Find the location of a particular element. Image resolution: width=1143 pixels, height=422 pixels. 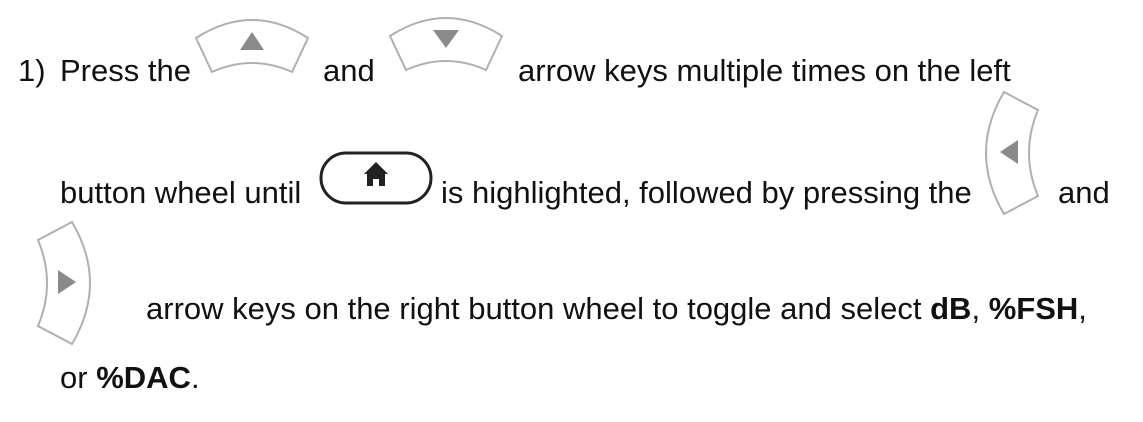

text-and-2: and is located at coordinates (1084, 192).